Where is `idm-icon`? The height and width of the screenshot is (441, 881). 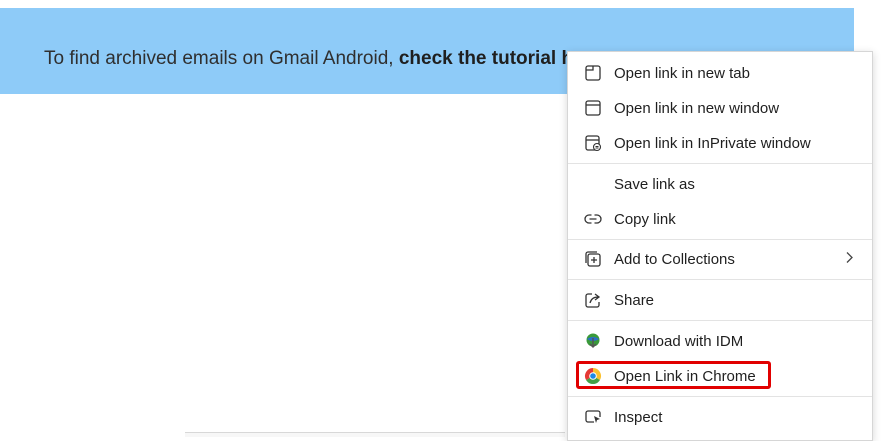 idm-icon is located at coordinates (593, 341).